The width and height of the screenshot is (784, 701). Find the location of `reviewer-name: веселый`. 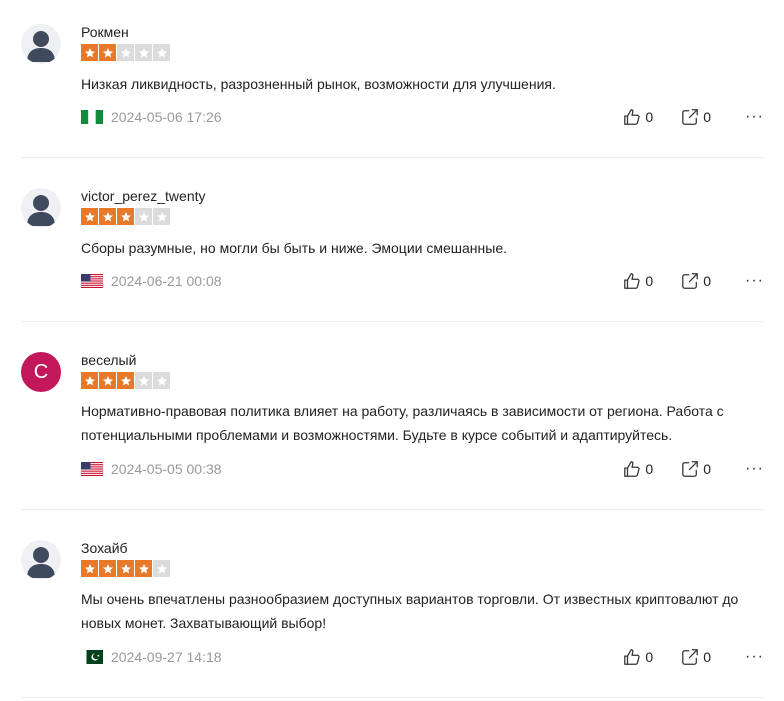

reviewer-name: веселый is located at coordinates (108, 360).